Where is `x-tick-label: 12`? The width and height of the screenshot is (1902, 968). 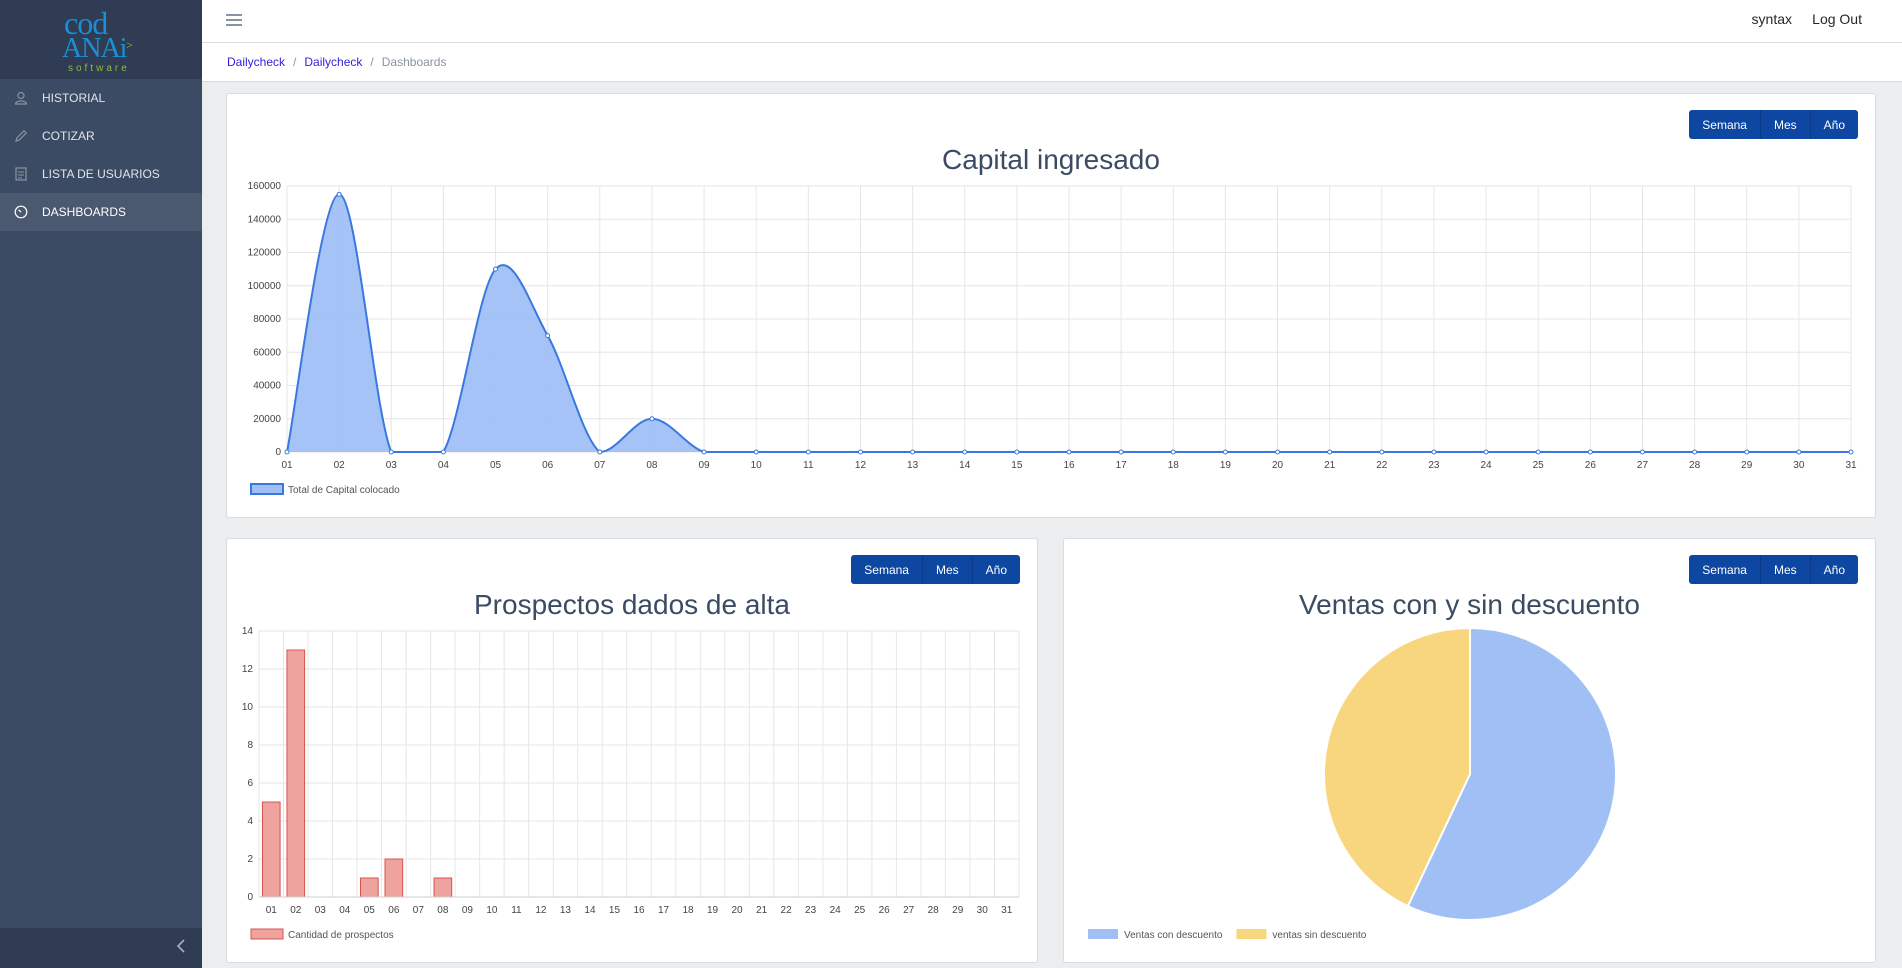 x-tick-label: 12 is located at coordinates (861, 465).